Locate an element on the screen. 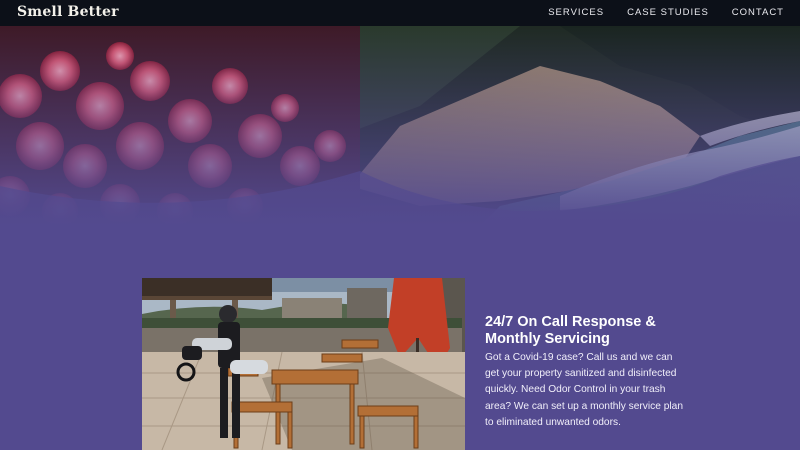 This screenshot has width=800, height=450. nav-link-contact: CONTACT is located at coordinates (758, 12).